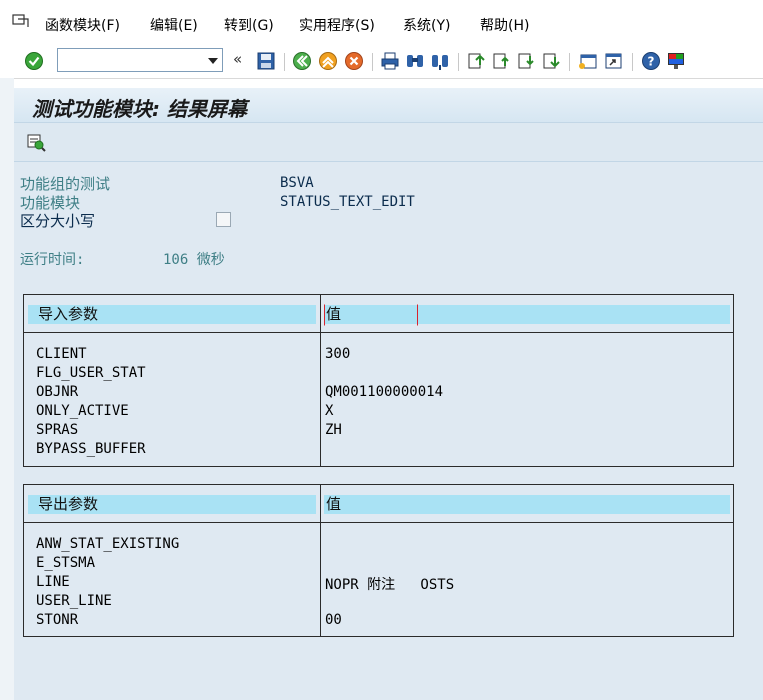 Image resolution: width=763 pixels, height=700 pixels. Describe the element at coordinates (526, 61) in the screenshot. I see `next-page-icon` at that location.